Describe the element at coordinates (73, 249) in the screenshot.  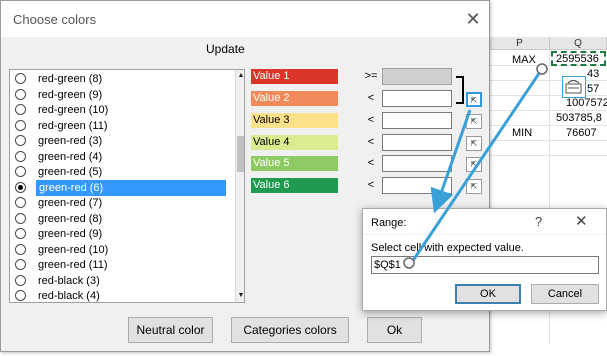
I see `palette-item-label: green-red (10)` at that location.